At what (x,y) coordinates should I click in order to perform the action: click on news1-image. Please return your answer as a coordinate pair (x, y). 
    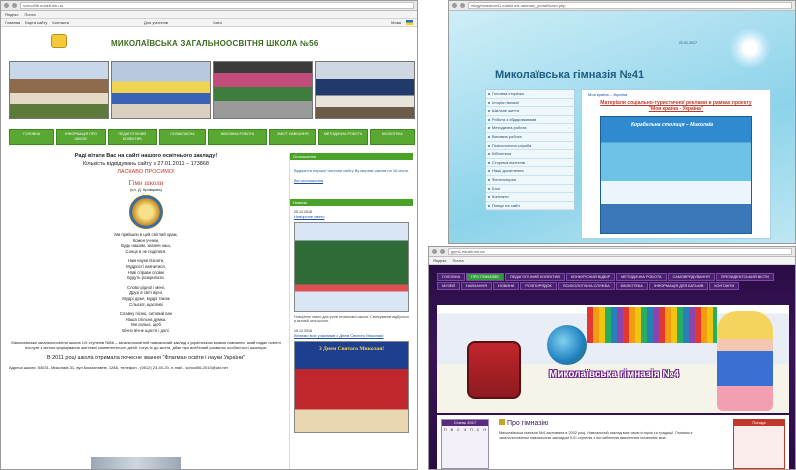
    Looking at the image, I should click on (351, 267).